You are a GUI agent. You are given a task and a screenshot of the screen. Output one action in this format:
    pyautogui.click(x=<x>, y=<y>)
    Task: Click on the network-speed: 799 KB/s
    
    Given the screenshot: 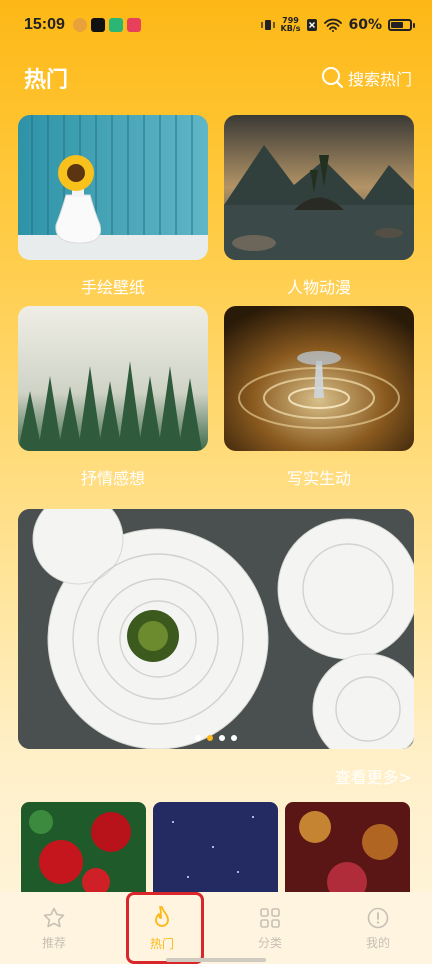 What is the action you would take?
    pyautogui.click(x=290, y=24)
    